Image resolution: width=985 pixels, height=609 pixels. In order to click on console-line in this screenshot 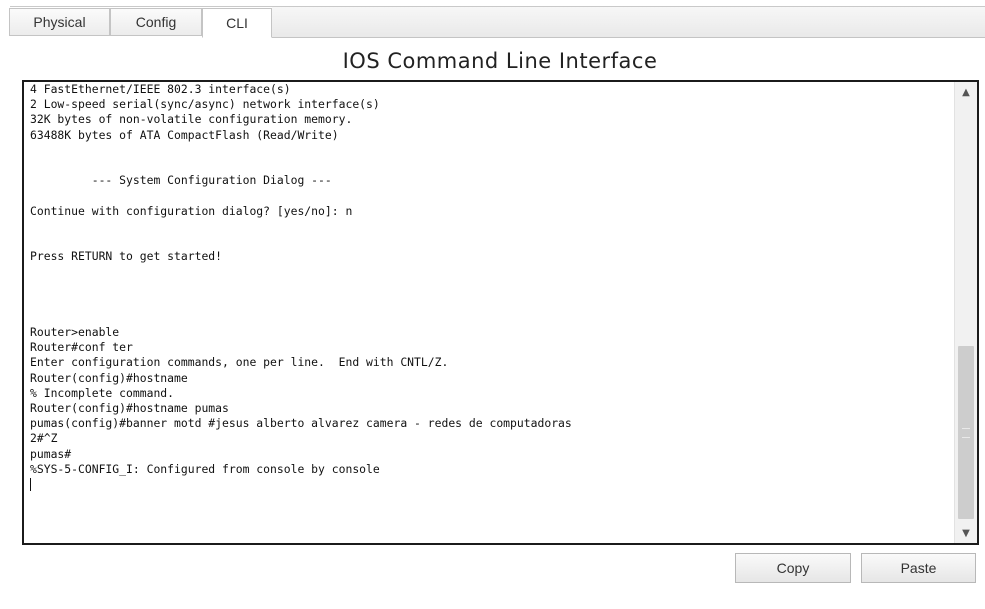, I will do `click(490, 484)`.